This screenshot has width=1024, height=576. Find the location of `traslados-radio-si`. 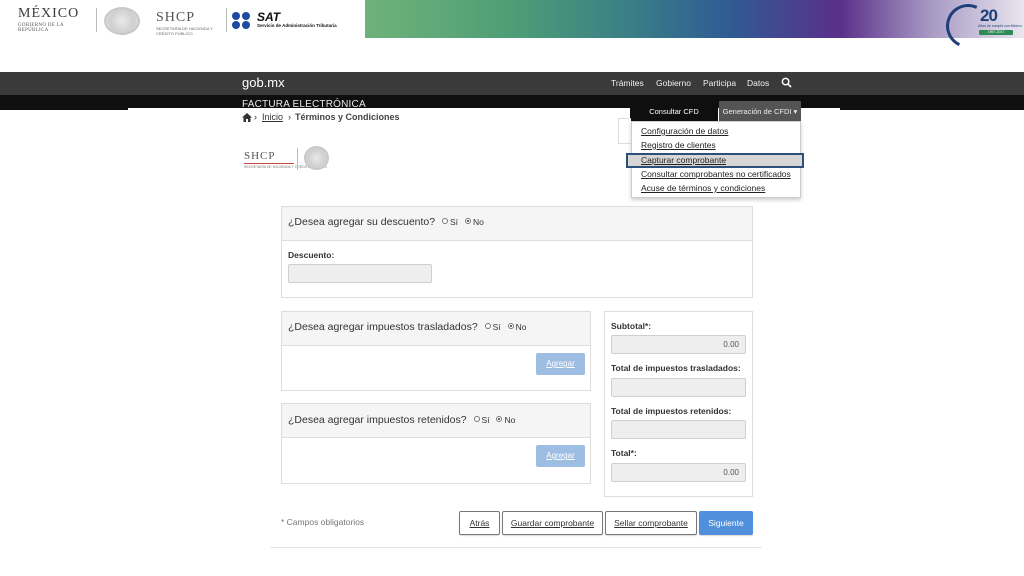

traslados-radio-si is located at coordinates (487, 326).